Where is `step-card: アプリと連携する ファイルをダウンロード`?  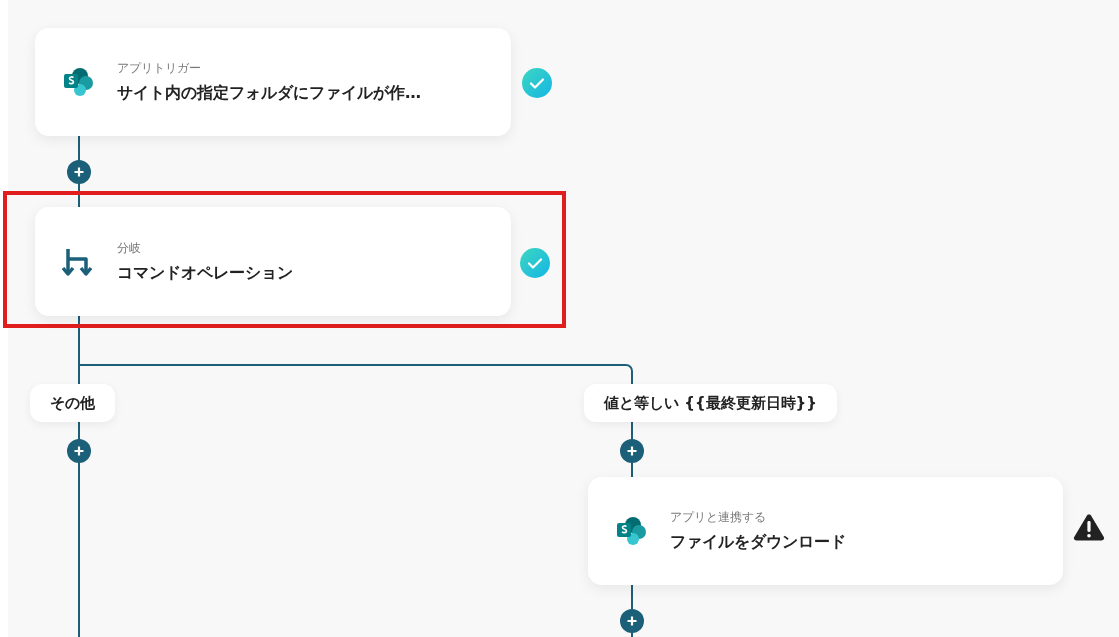 step-card: アプリと連携する ファイルをダウンロード is located at coordinates (825, 531).